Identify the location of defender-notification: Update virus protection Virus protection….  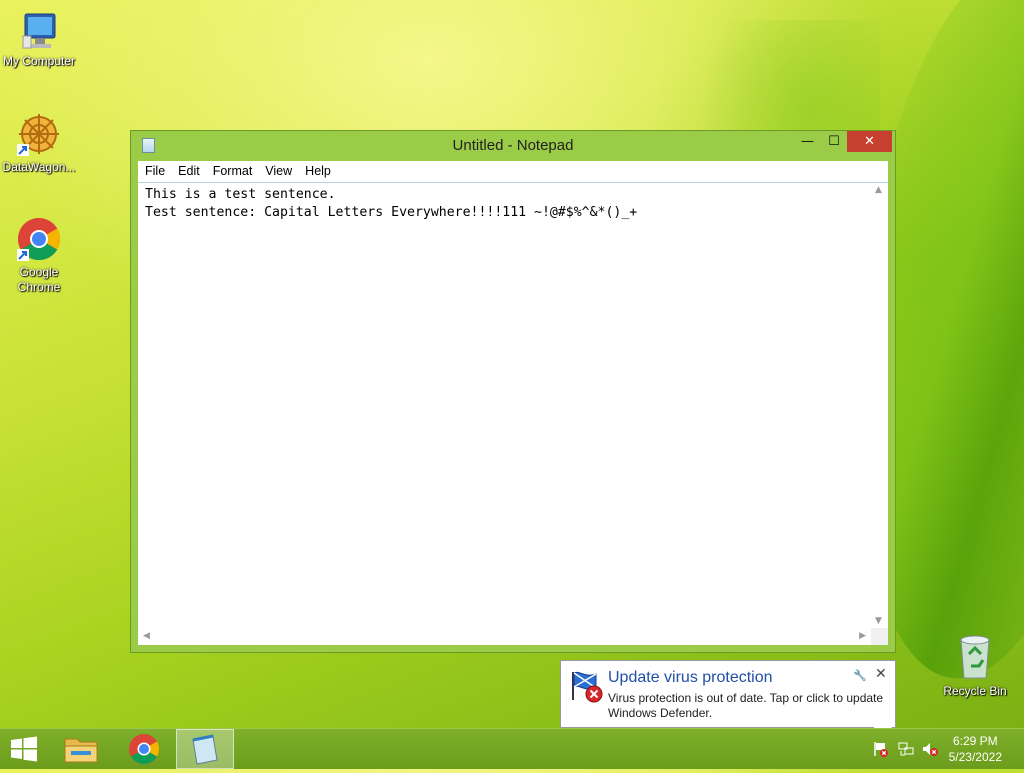
(729, 701).